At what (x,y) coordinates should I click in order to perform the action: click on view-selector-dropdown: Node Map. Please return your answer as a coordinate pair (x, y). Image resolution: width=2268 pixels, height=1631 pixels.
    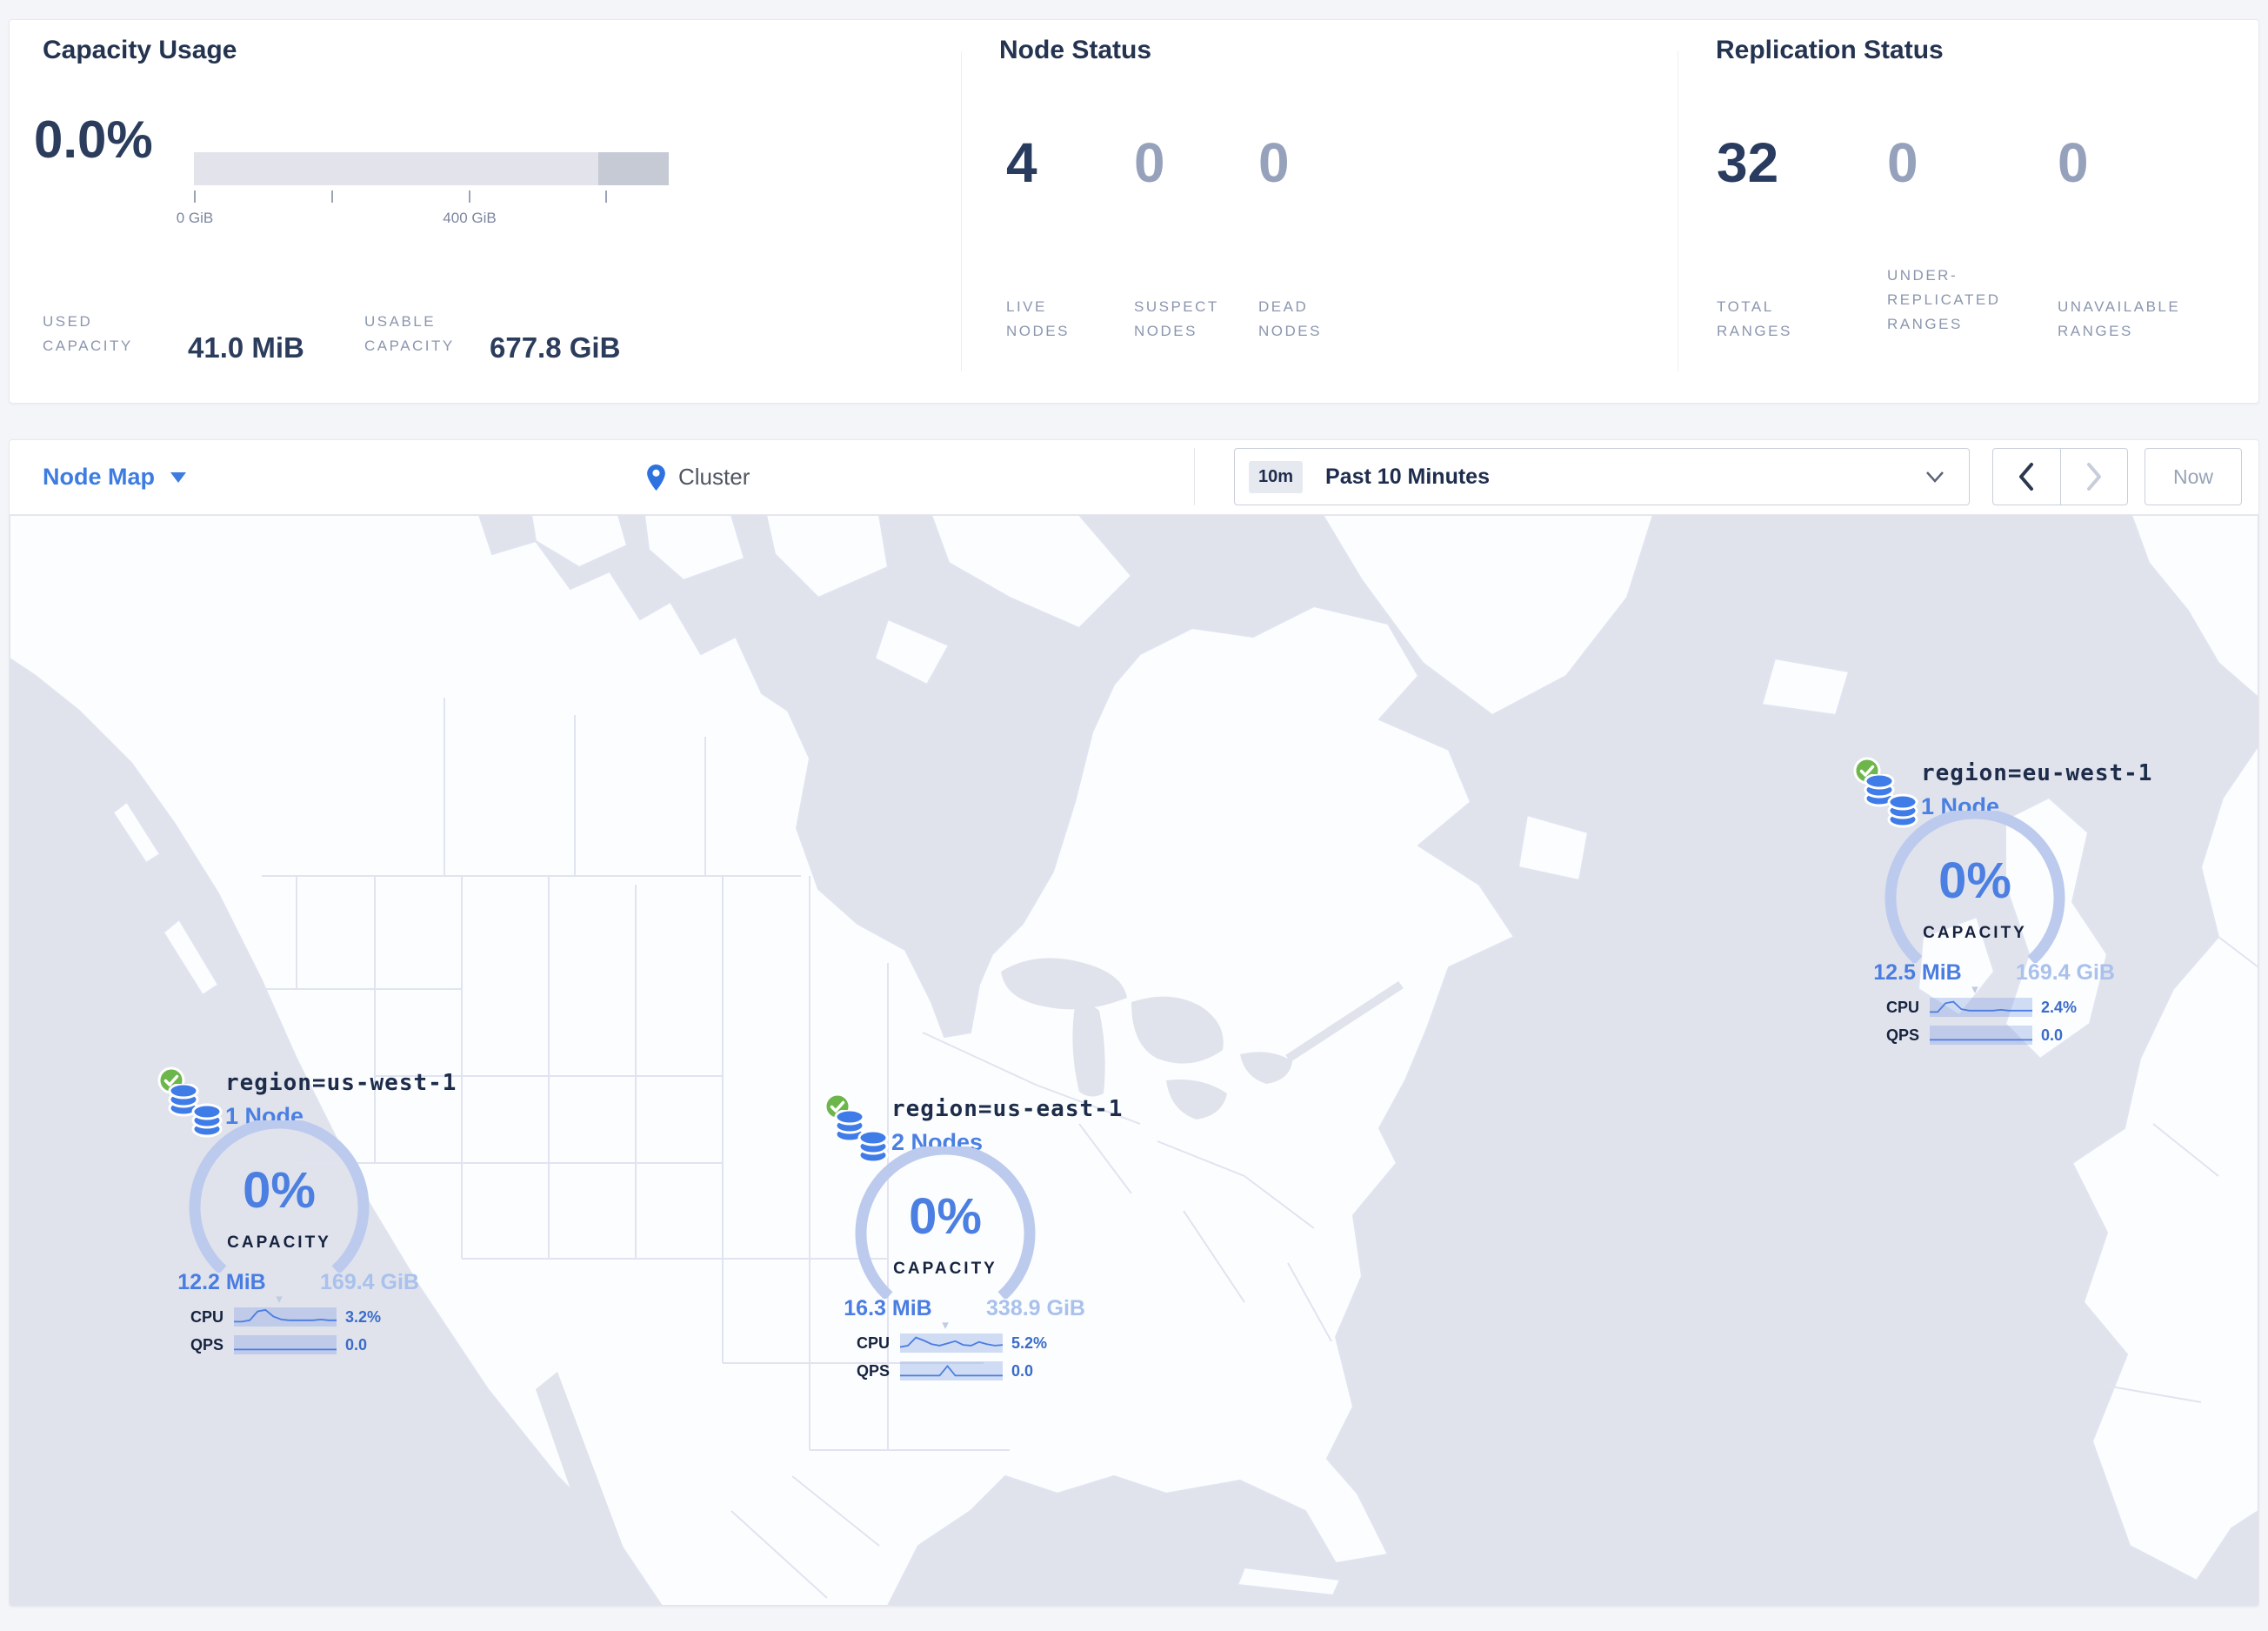
    Looking at the image, I should click on (115, 477).